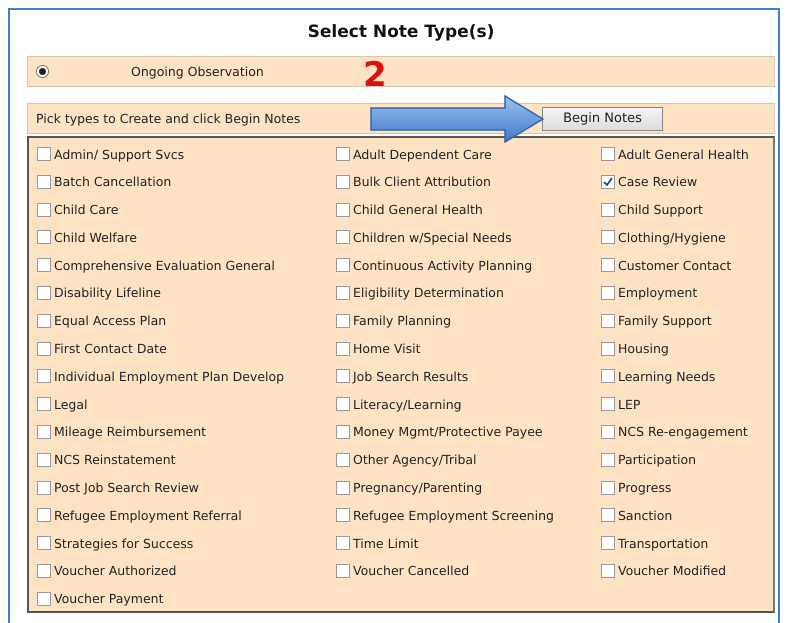 The image size is (790, 623). What do you see at coordinates (42, 71) in the screenshot?
I see `radio-button` at bounding box center [42, 71].